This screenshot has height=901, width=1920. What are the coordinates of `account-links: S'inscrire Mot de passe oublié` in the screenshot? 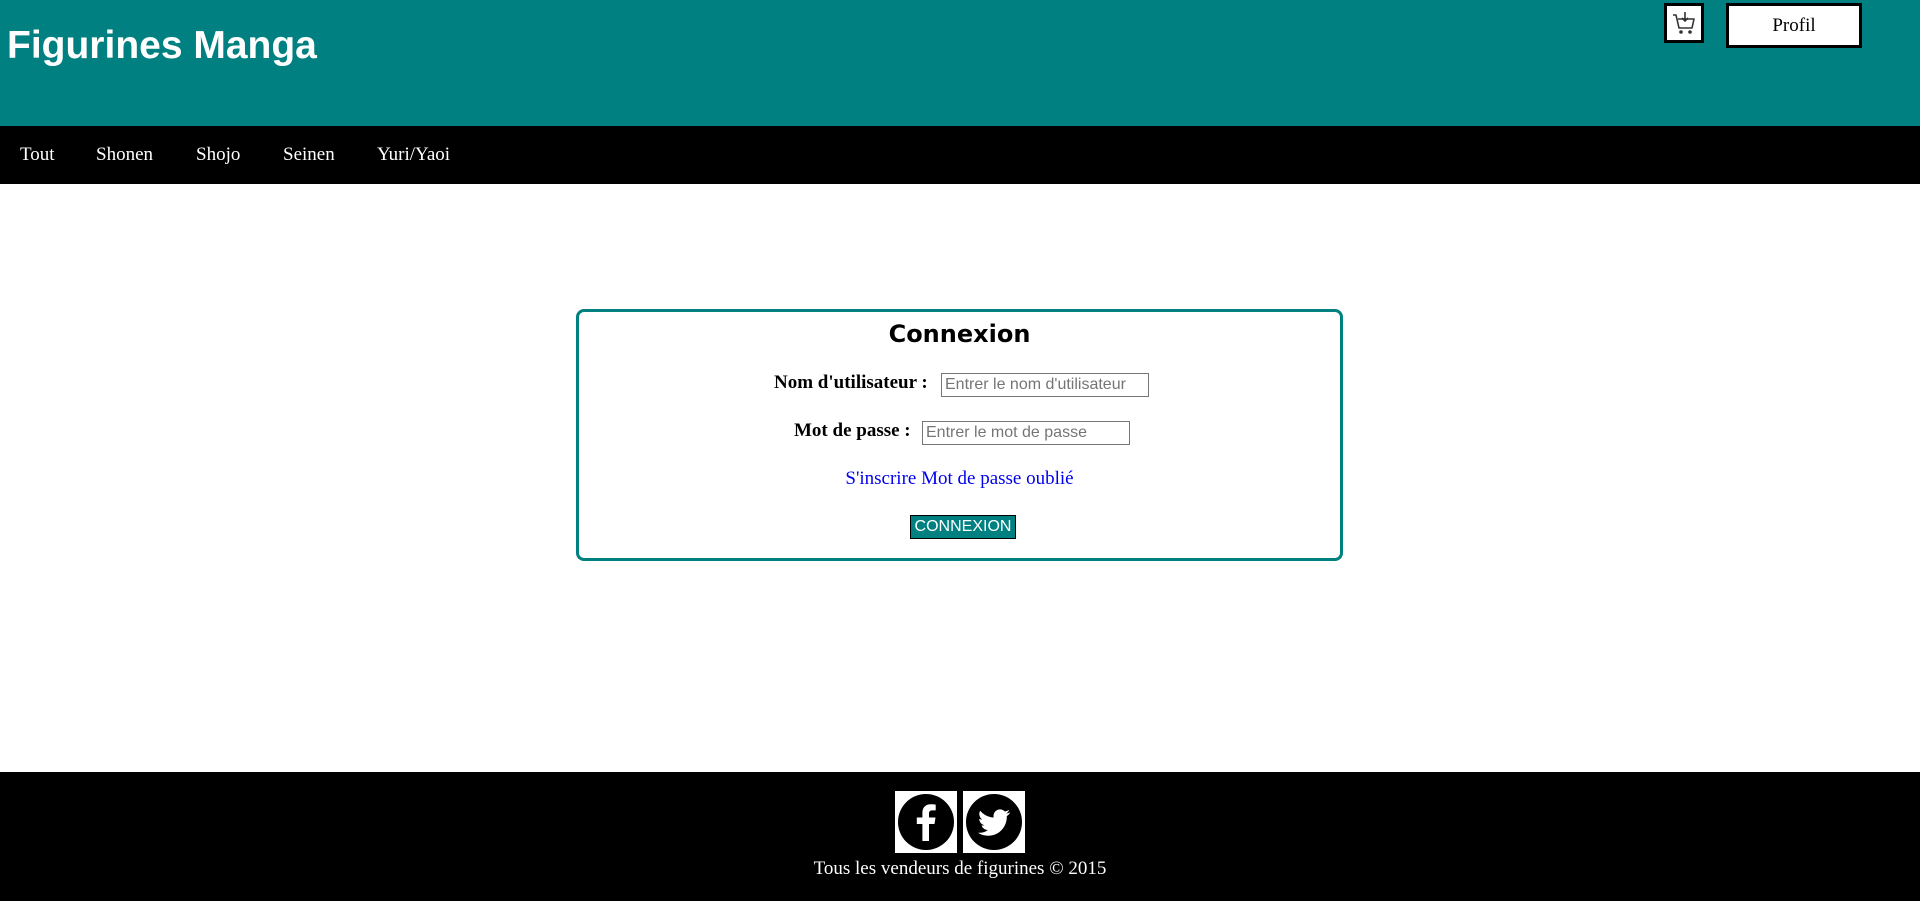 It's located at (959, 479).